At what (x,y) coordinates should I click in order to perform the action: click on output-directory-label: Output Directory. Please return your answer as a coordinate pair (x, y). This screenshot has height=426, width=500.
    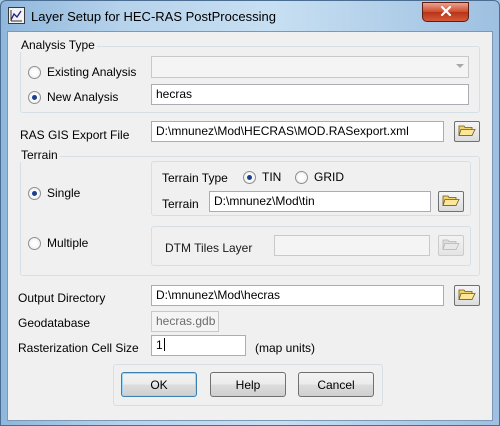
    Looking at the image, I should click on (62, 298).